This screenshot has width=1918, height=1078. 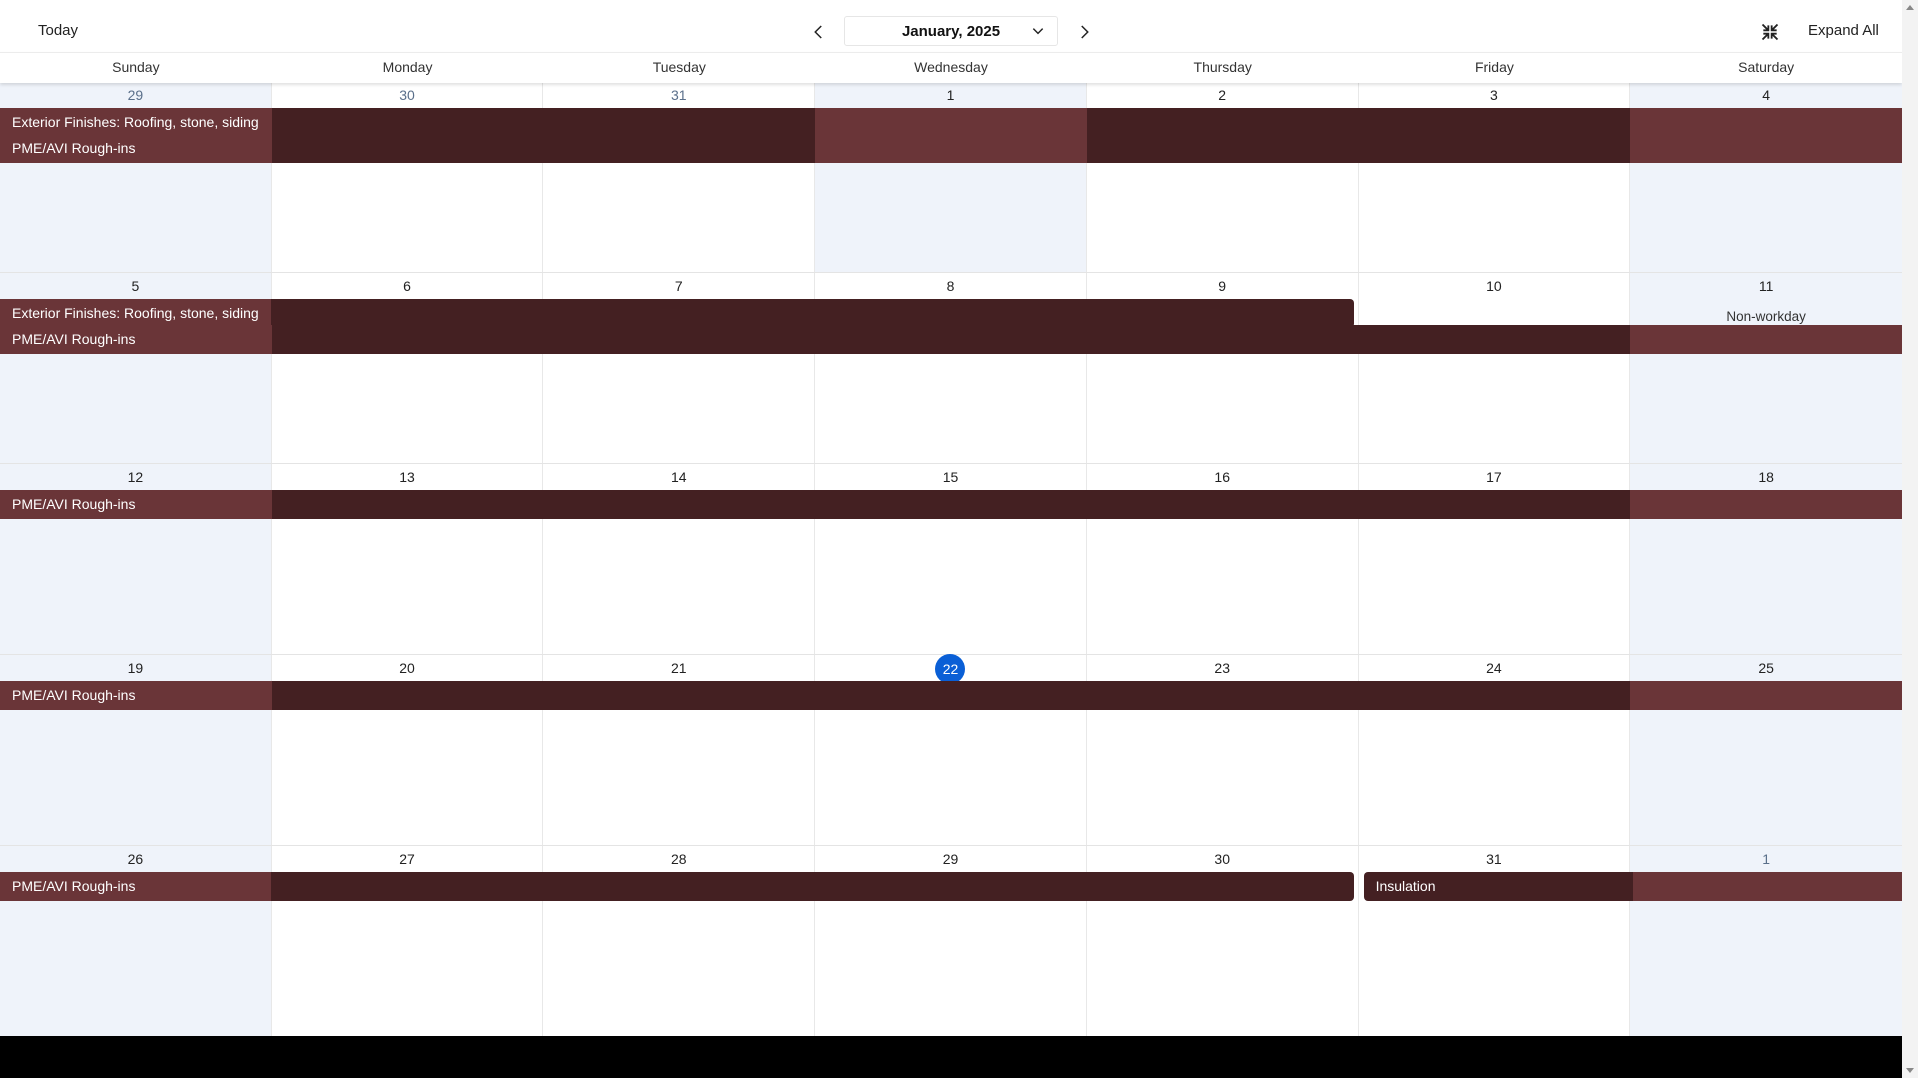 What do you see at coordinates (1843, 30) in the screenshot?
I see `expand-all-button: Expand All` at bounding box center [1843, 30].